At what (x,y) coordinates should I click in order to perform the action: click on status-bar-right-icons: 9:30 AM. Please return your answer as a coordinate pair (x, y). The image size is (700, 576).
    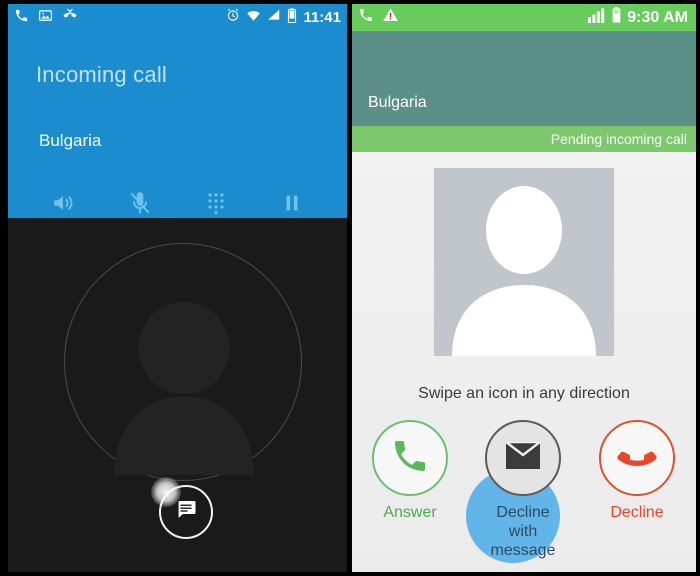
    Looking at the image, I should click on (638, 17).